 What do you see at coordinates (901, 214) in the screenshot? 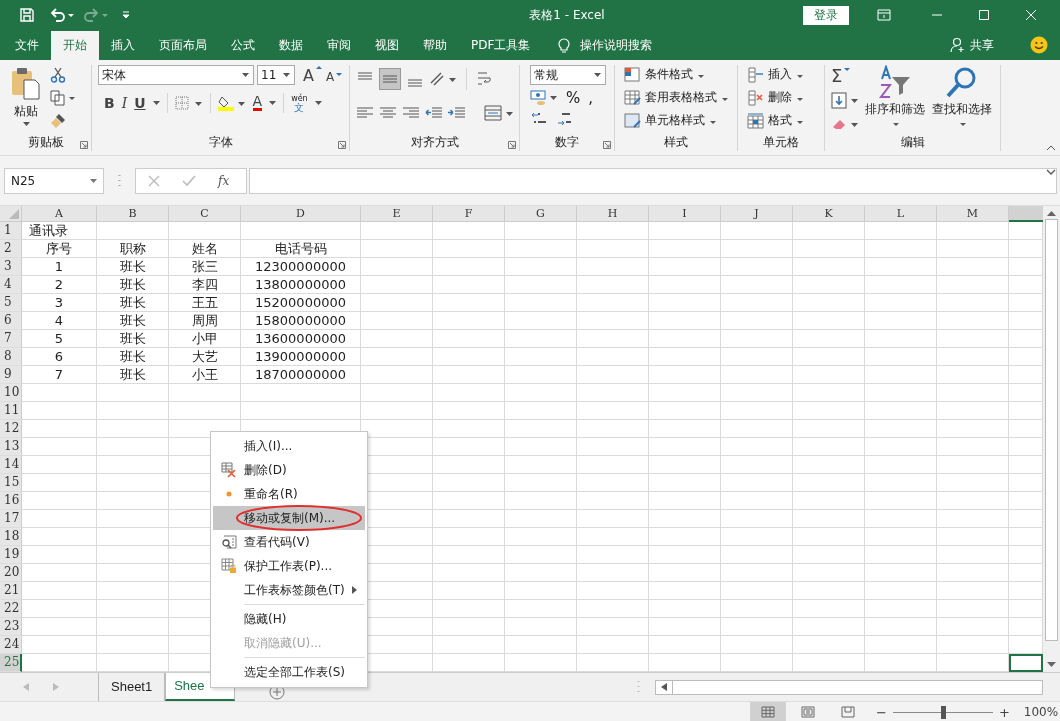
I see `column-header: L` at bounding box center [901, 214].